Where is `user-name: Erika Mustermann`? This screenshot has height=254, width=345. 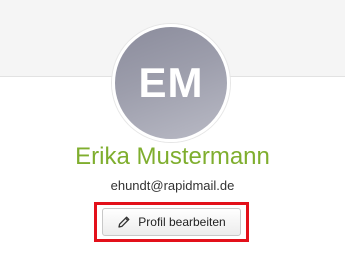
user-name: Erika Mustermann is located at coordinates (172, 156).